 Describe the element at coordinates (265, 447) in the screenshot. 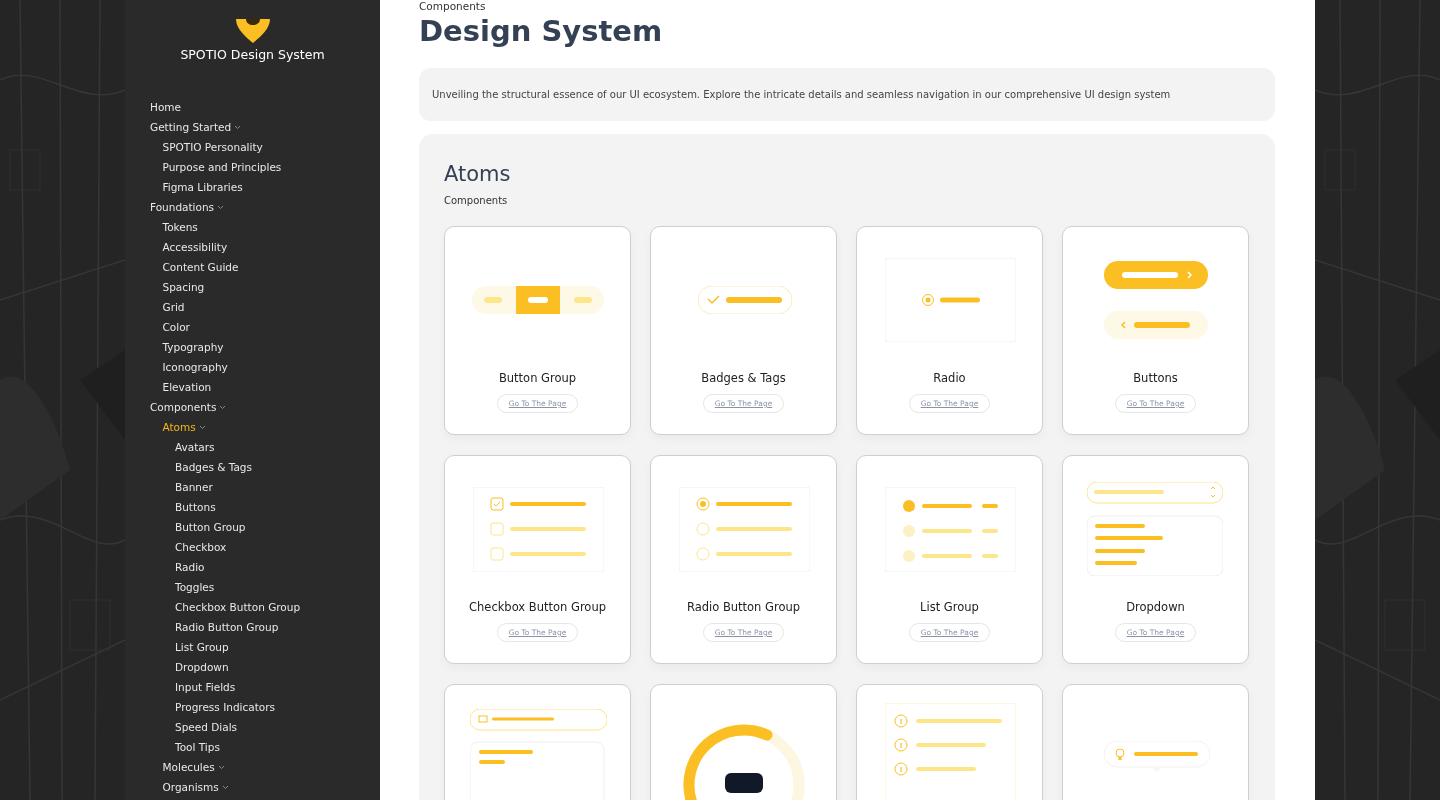

I see `nav-link: Avatars` at that location.